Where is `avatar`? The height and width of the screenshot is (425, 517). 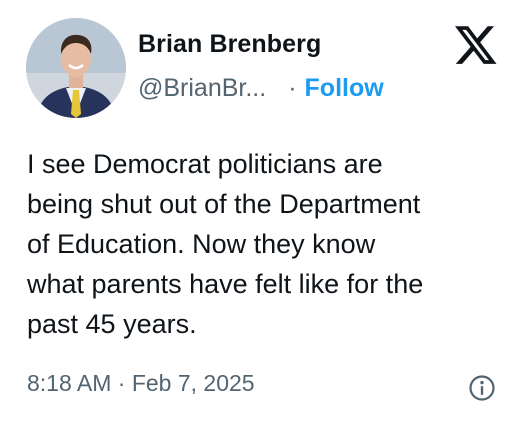
avatar is located at coordinates (76, 68).